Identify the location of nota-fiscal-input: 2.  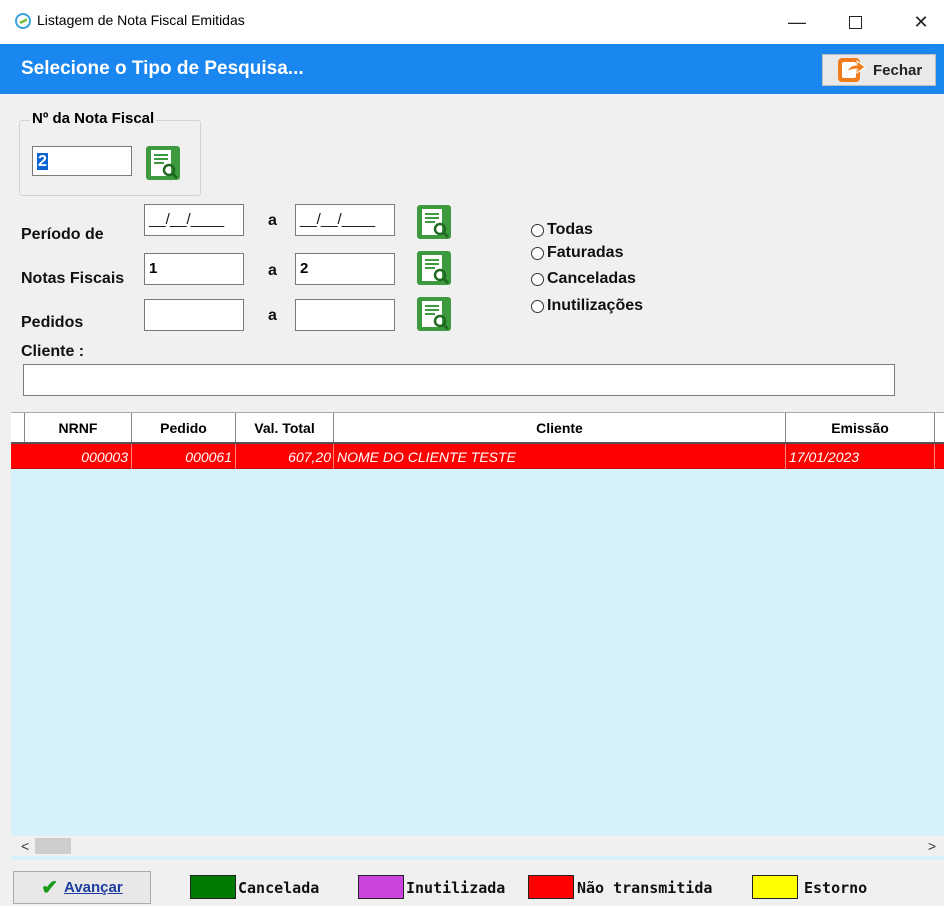
(82, 161).